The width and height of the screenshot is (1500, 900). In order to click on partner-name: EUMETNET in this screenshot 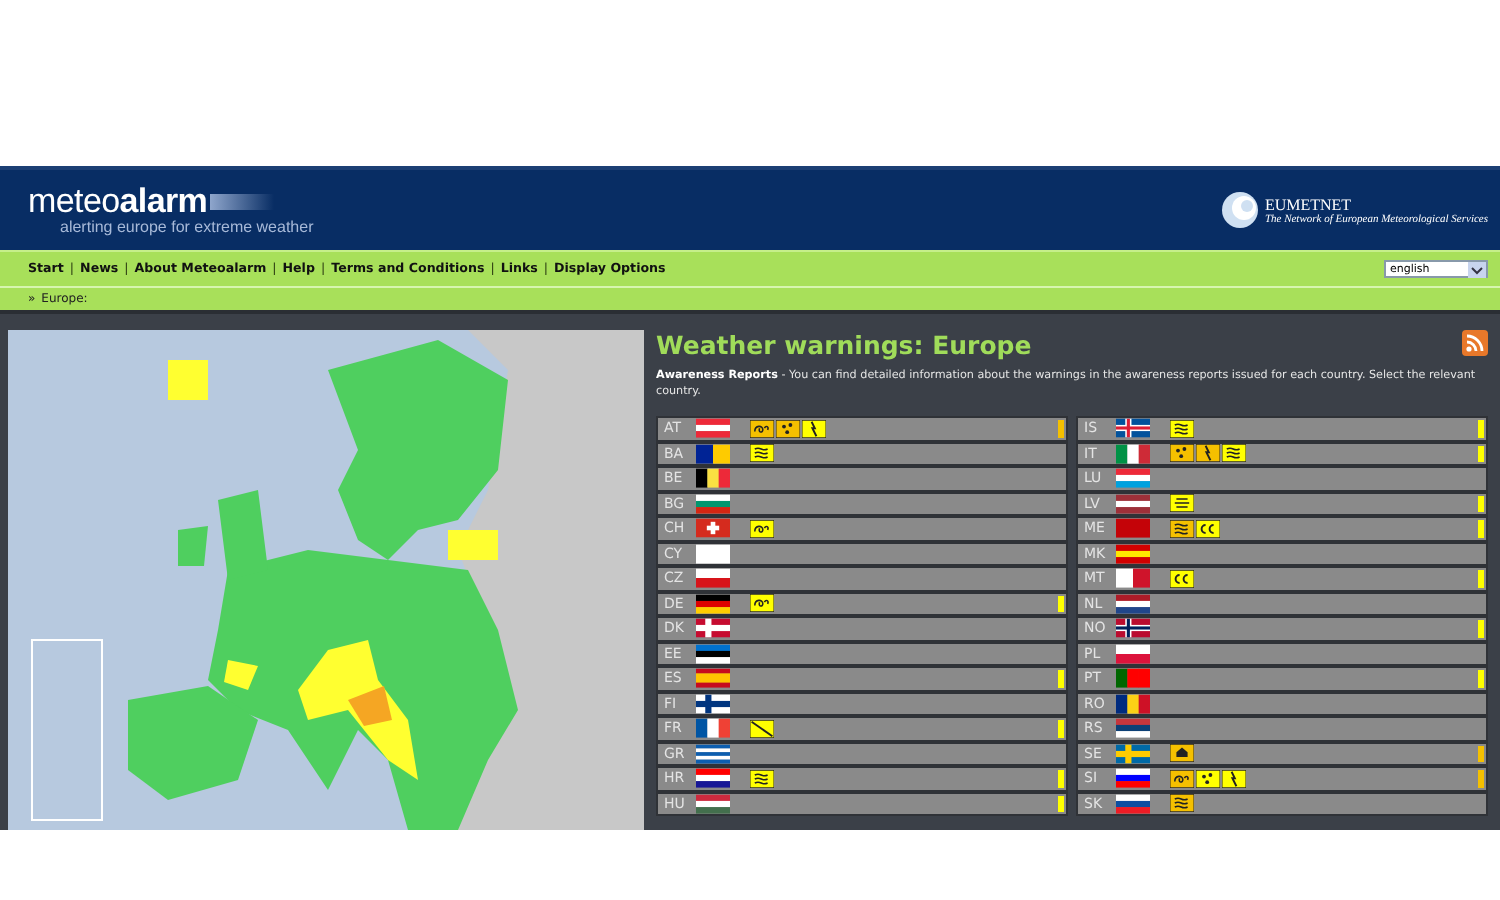, I will do `click(1309, 204)`.